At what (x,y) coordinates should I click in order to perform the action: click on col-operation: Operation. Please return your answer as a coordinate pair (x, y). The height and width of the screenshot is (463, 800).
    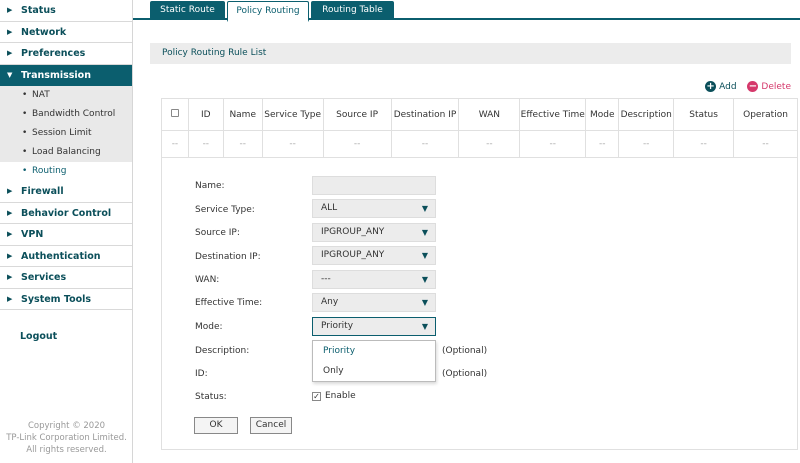
    Looking at the image, I should click on (765, 114).